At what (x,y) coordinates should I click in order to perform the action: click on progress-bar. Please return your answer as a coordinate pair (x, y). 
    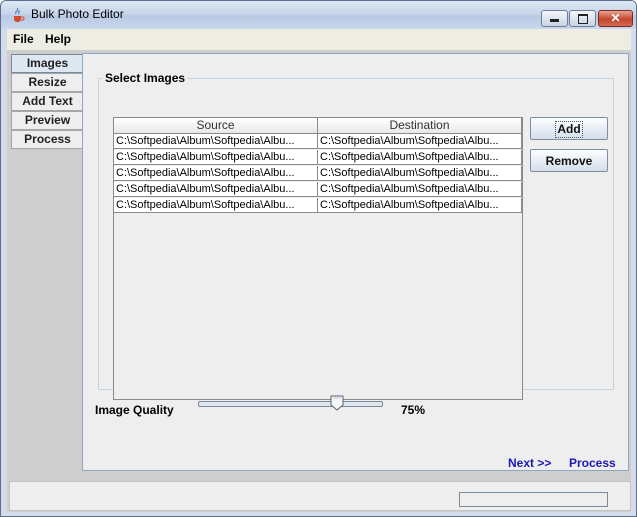
    Looking at the image, I should click on (533, 499).